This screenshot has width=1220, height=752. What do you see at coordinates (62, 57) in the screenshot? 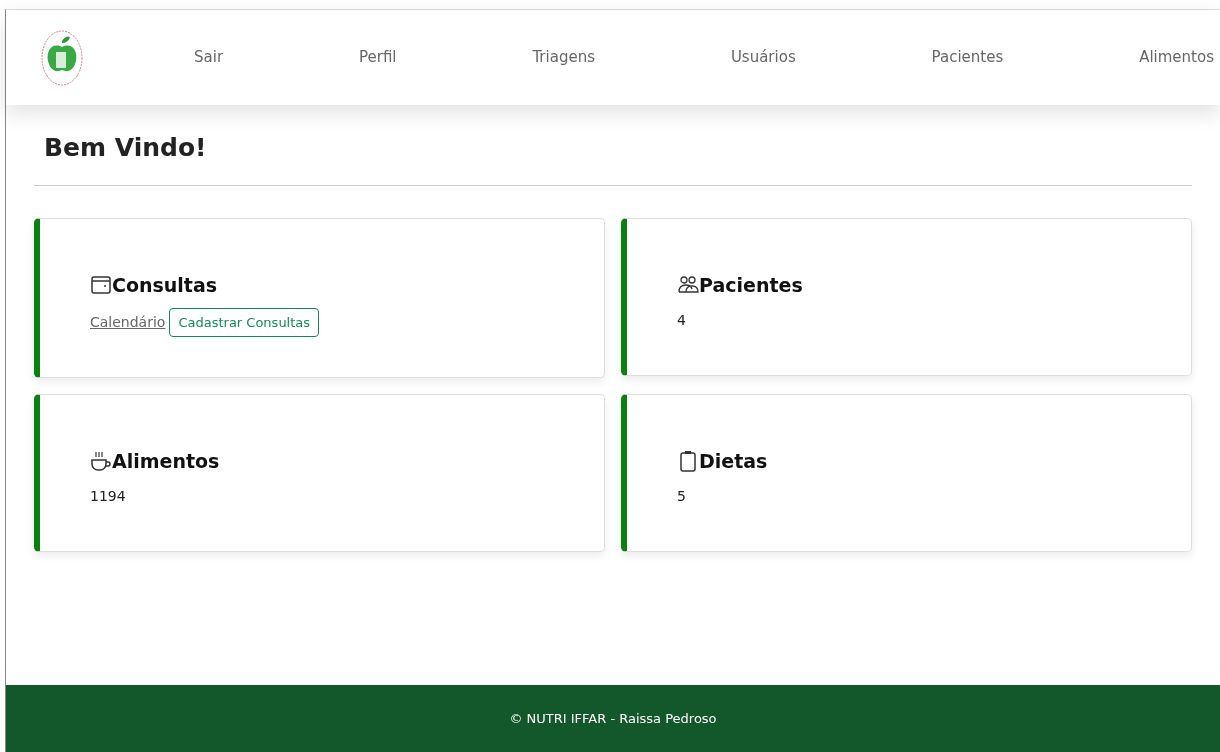
I see `apple-logo-icon` at bounding box center [62, 57].